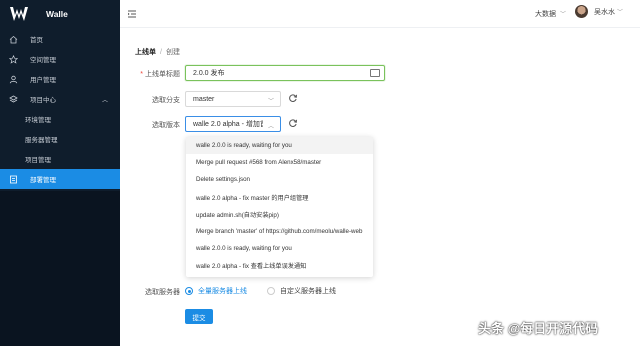  I want to click on sidebar-item-label: 用户管理, so click(43, 80).